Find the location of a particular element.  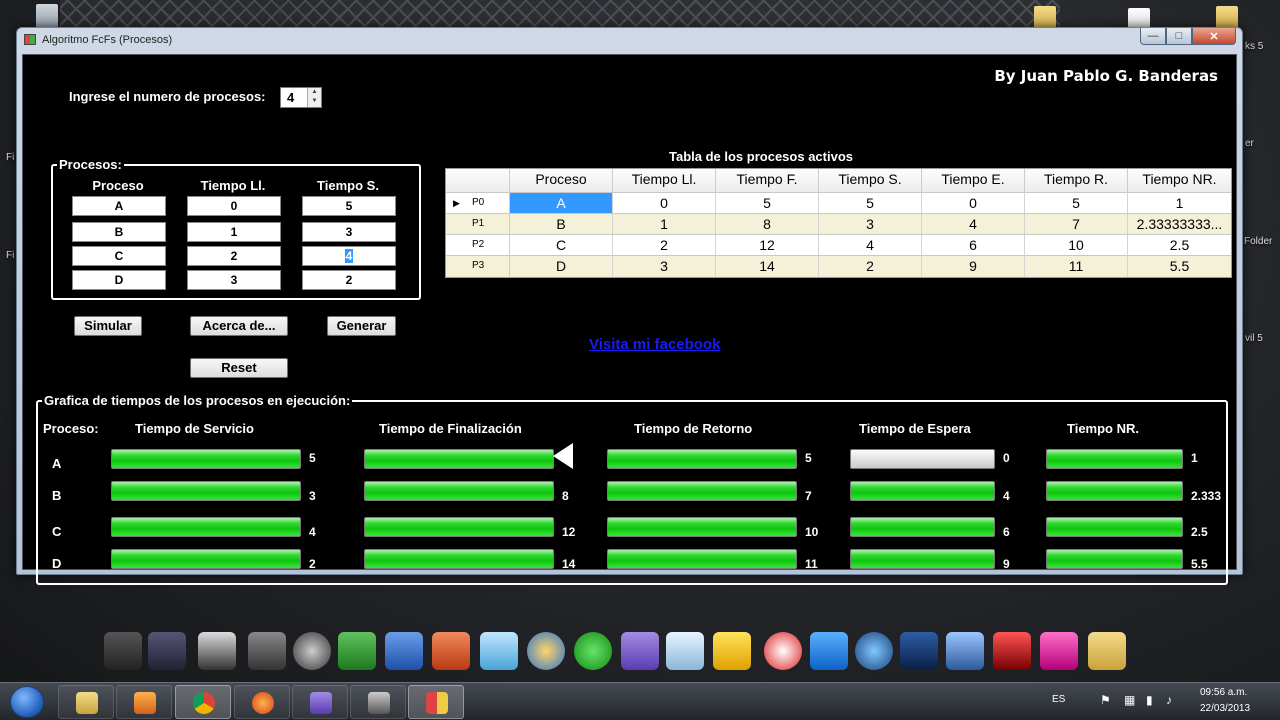

signal-icon: ▮ is located at coordinates (1149, 700).